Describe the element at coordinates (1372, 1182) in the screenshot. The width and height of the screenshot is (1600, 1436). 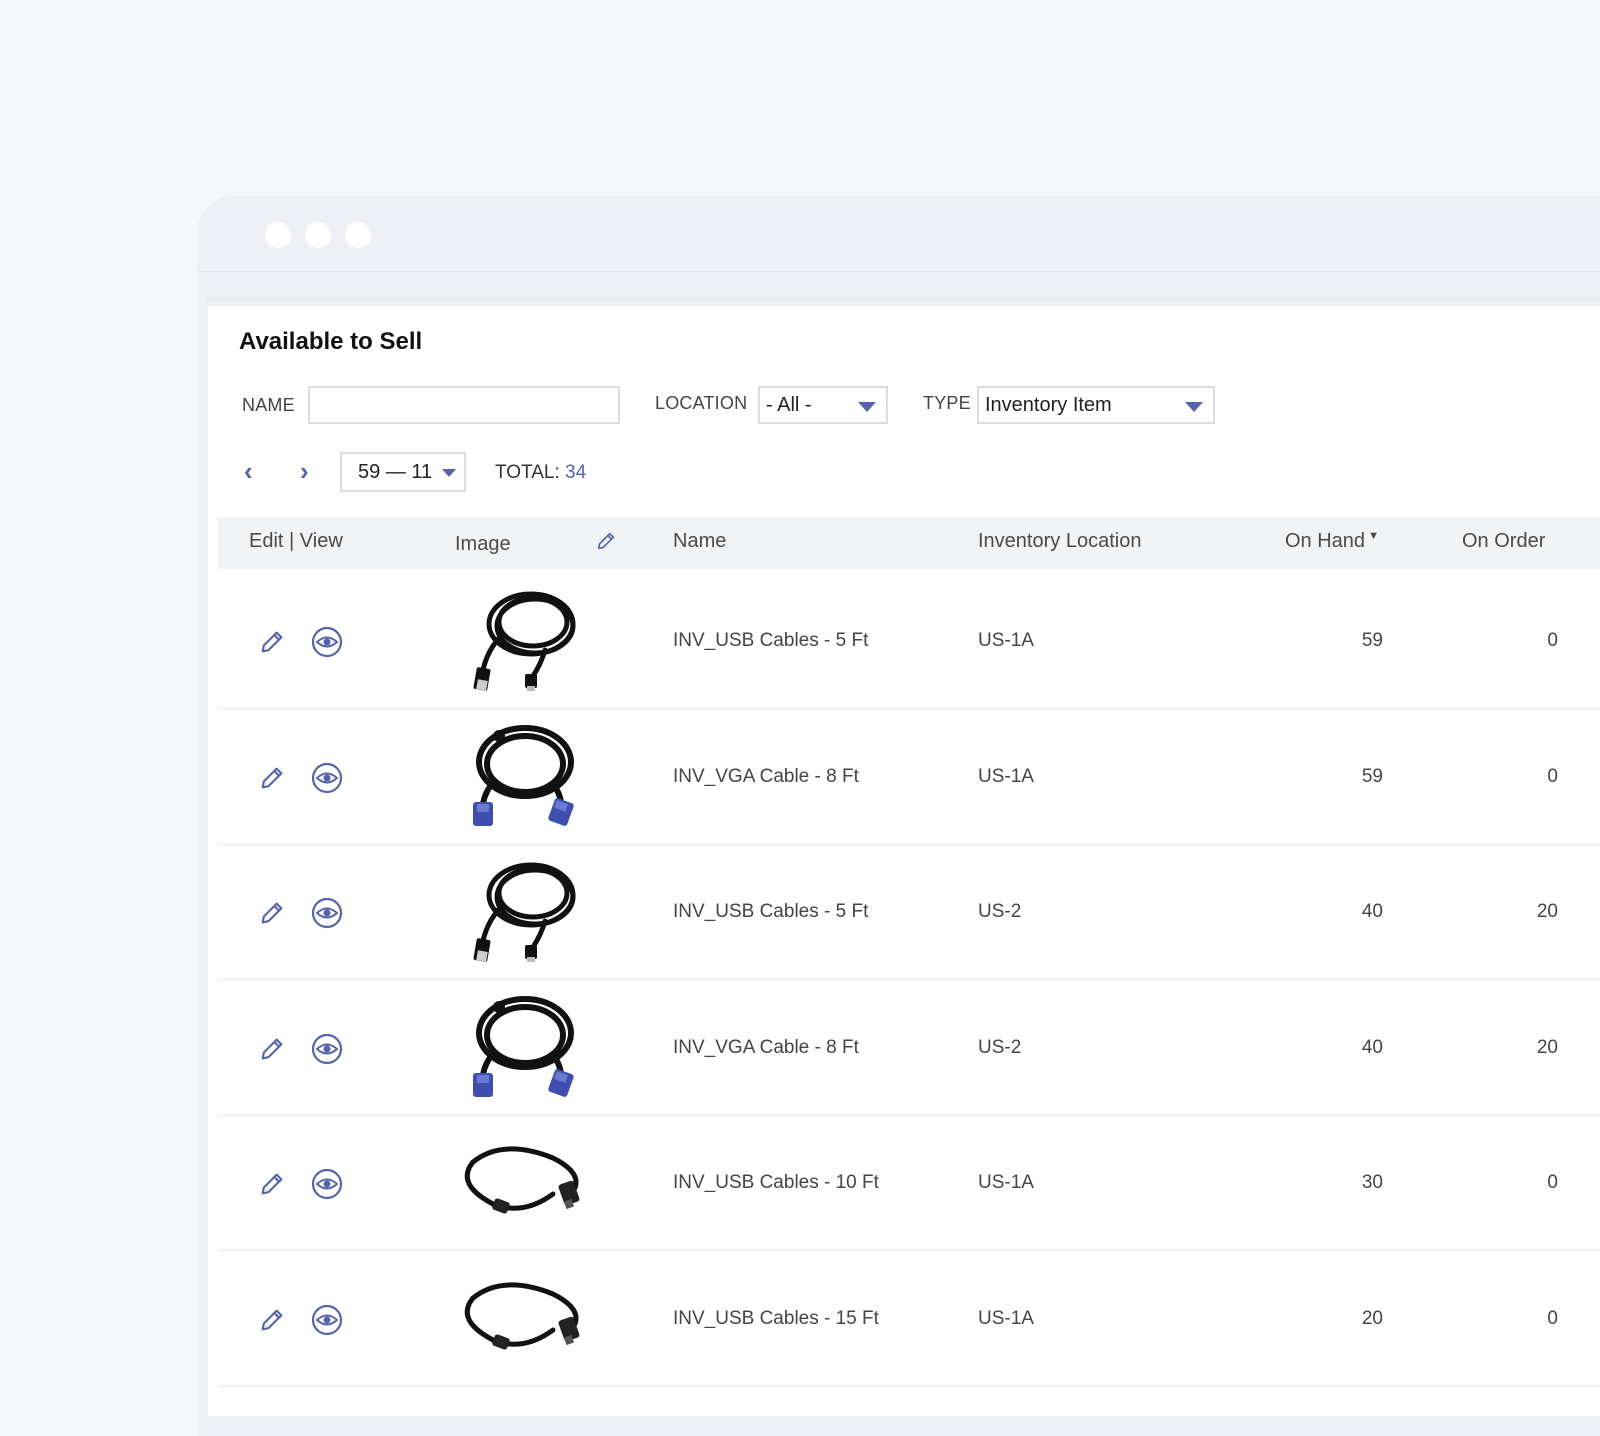
I see `on-hand-value: 30` at that location.